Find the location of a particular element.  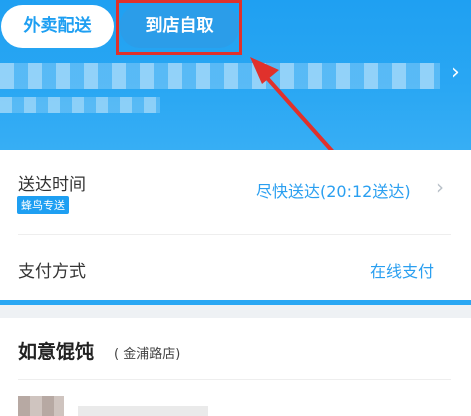

annotation-arrow-line is located at coordinates (296, 111).